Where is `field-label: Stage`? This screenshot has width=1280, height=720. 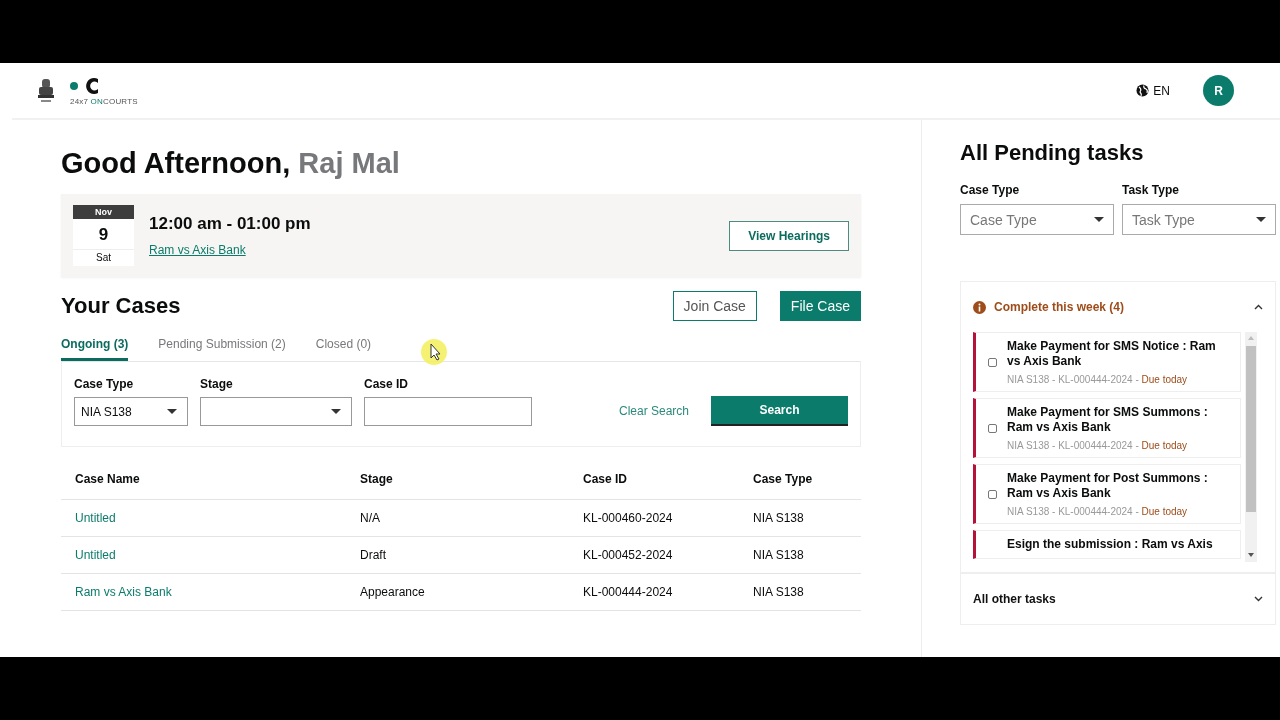
field-label: Stage is located at coordinates (217, 384).